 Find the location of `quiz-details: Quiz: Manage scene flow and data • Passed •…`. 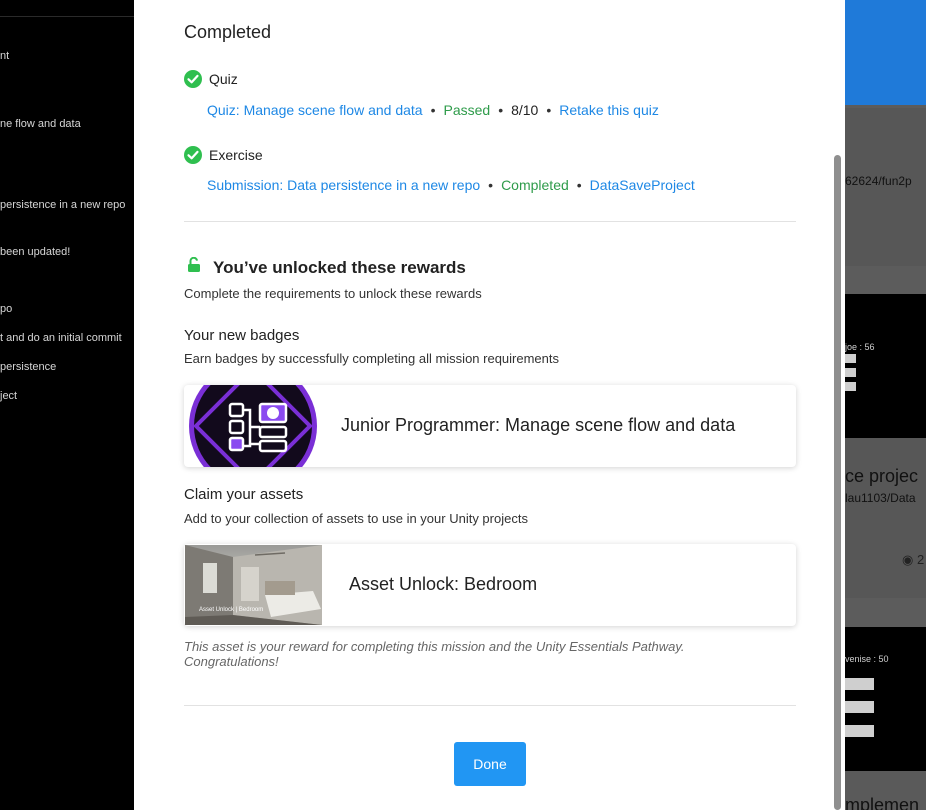

quiz-details: Quiz: Manage scene flow and data • Passed •… is located at coordinates (433, 110).